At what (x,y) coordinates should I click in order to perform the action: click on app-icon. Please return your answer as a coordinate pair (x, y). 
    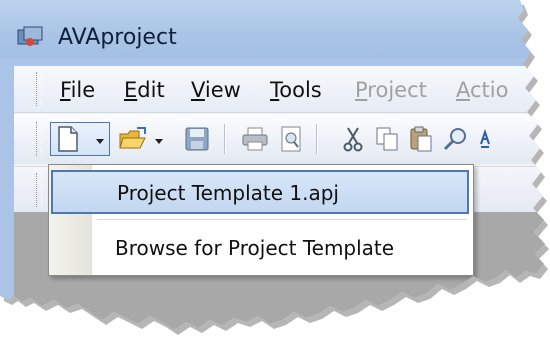
    Looking at the image, I should click on (30, 37).